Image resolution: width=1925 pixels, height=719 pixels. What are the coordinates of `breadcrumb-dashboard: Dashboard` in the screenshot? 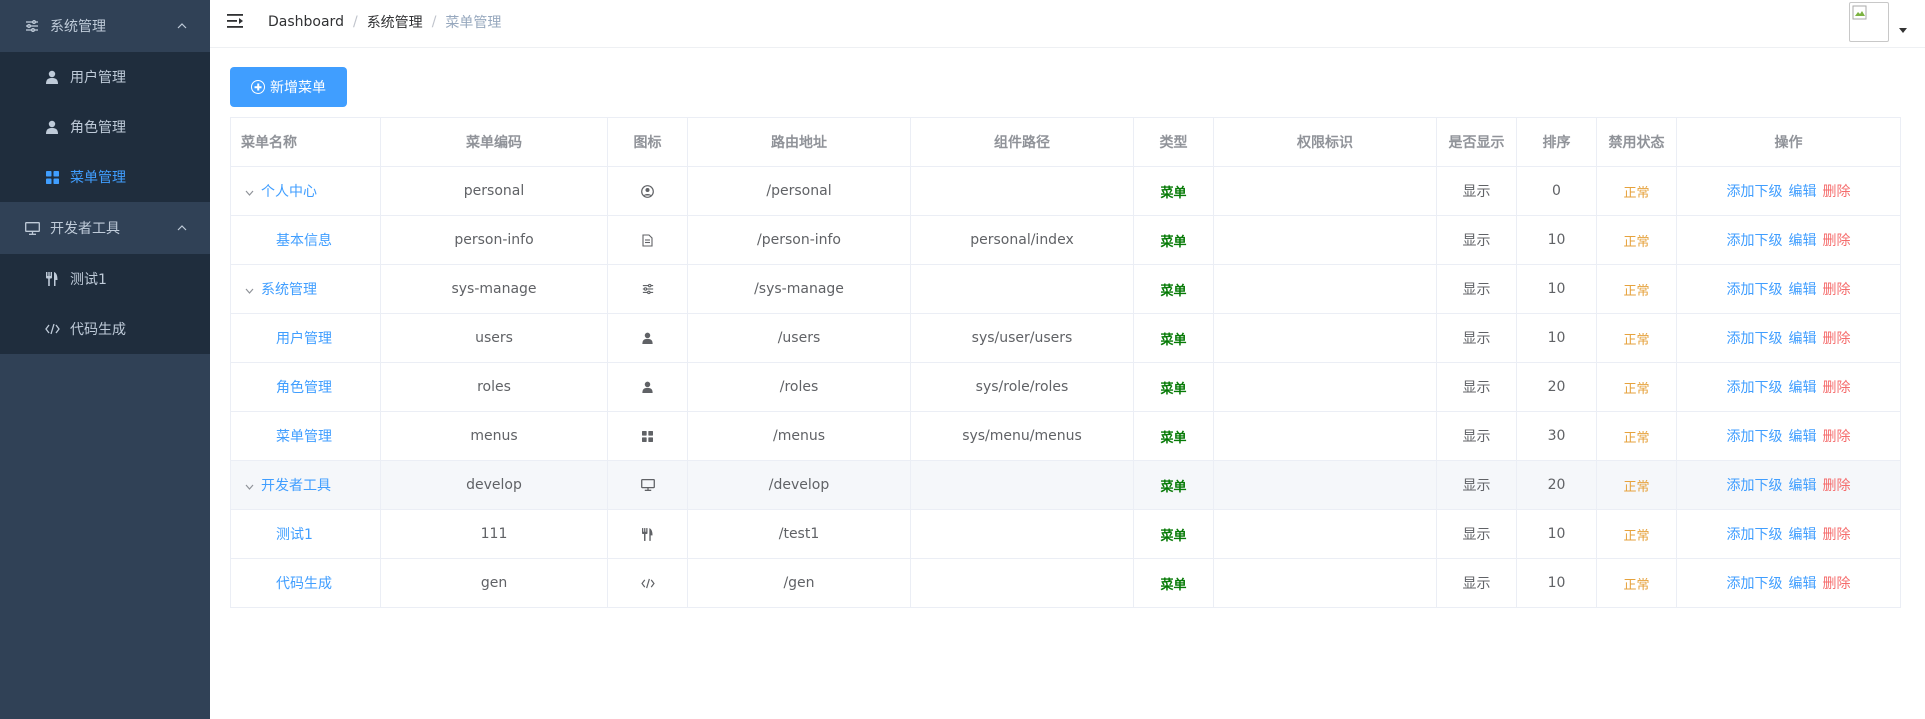 It's located at (306, 22).